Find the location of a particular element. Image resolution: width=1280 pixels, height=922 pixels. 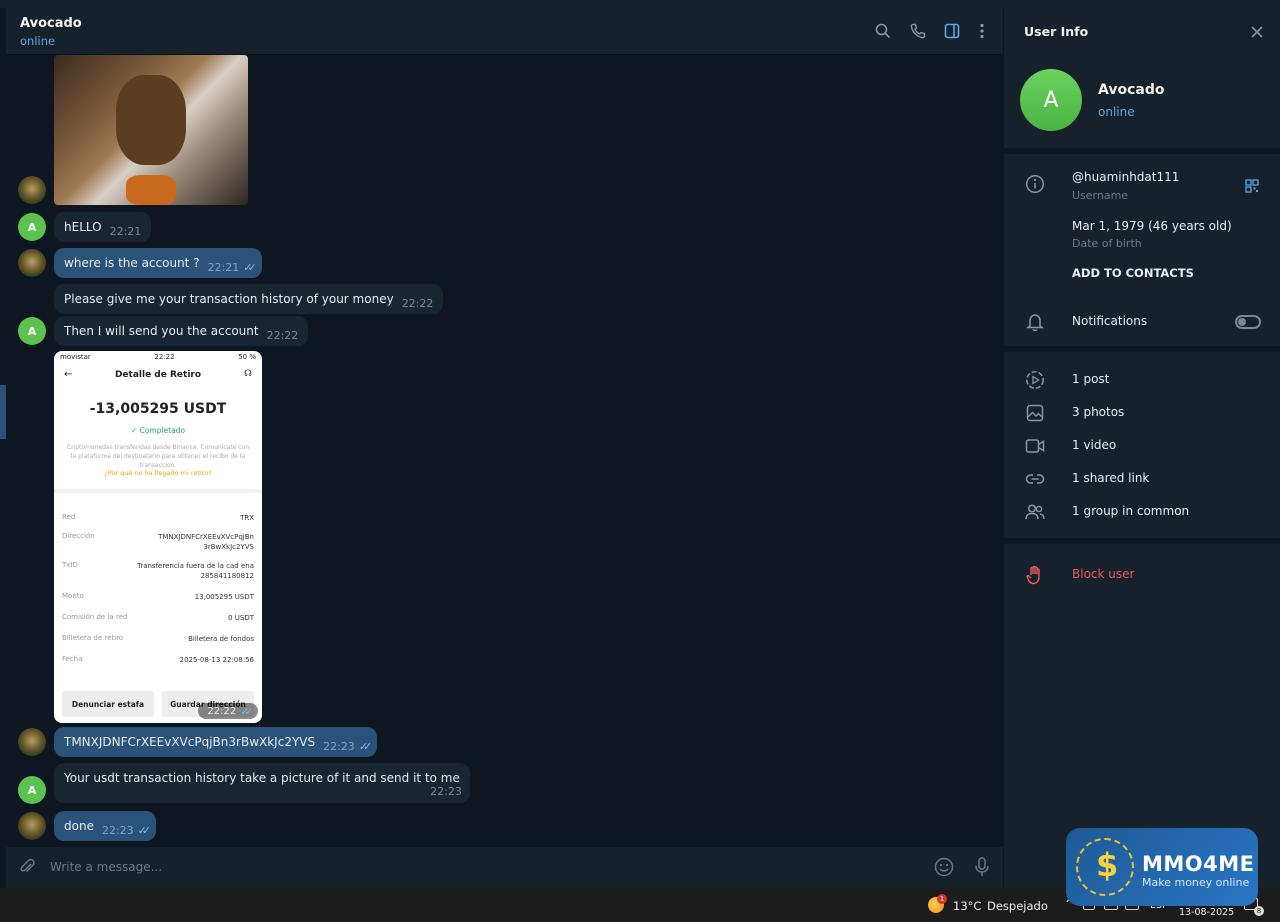

message-outgoing: done 22:23 ✓✓ is located at coordinates (105, 826).